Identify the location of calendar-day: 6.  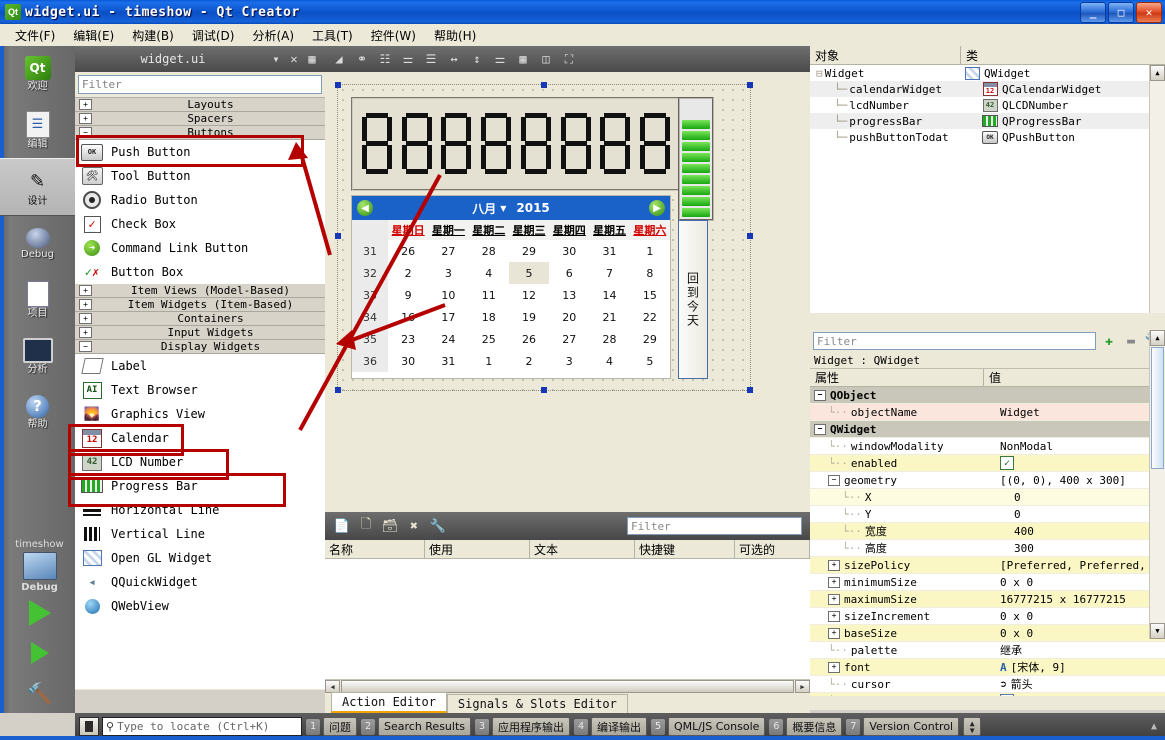
(569, 273).